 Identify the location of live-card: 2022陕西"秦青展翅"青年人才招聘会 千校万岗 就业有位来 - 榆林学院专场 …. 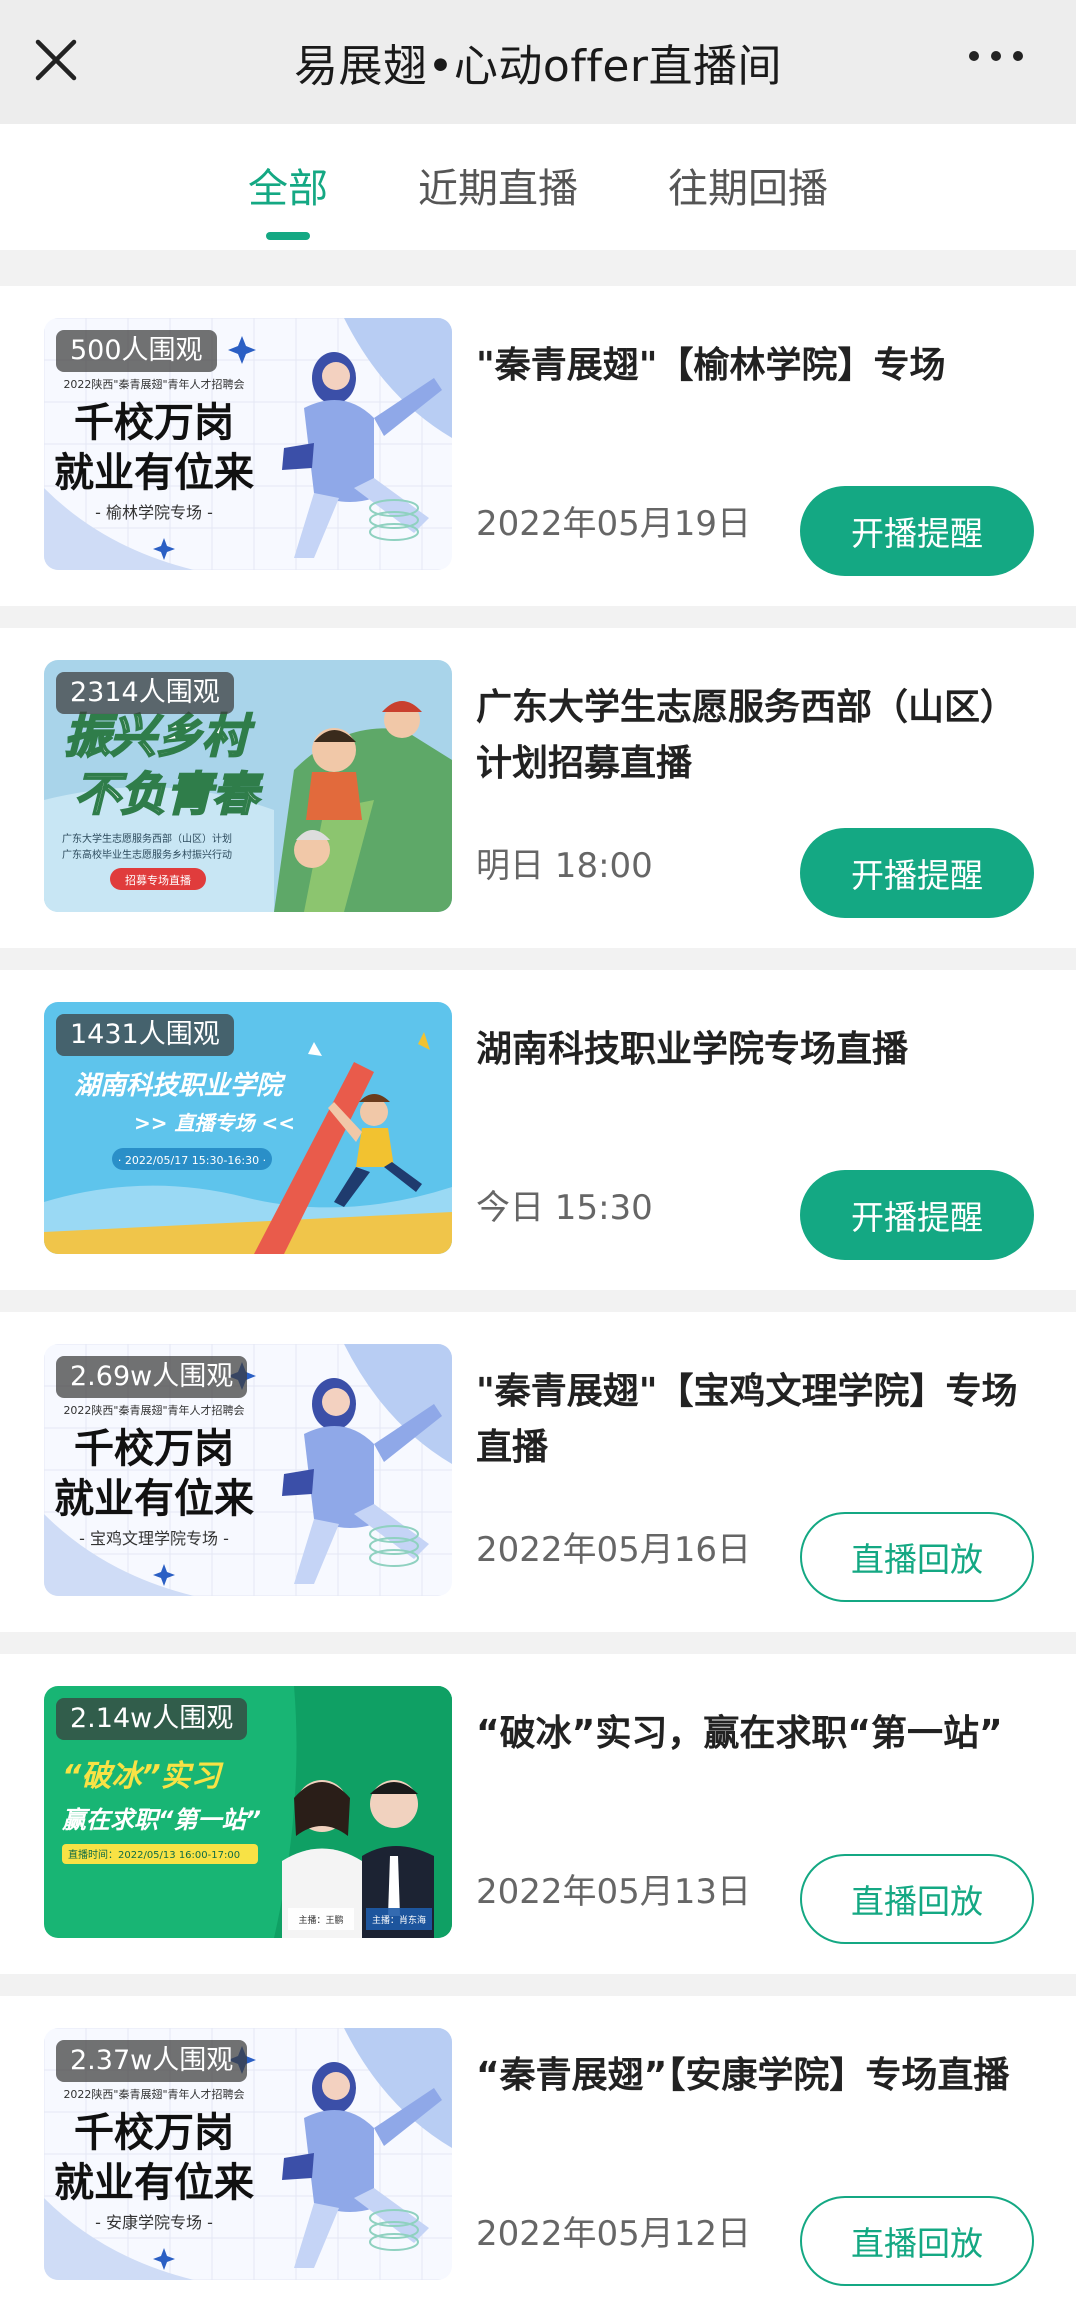
(538, 446).